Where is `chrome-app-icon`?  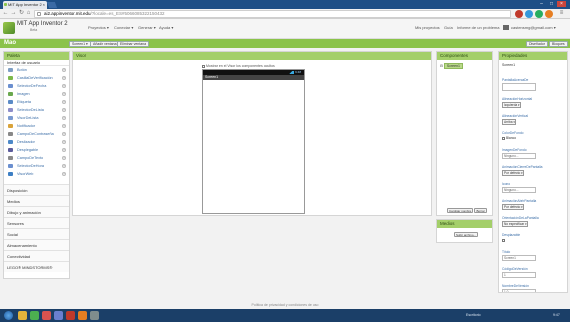
chrome-app-icon is located at coordinates (34, 315).